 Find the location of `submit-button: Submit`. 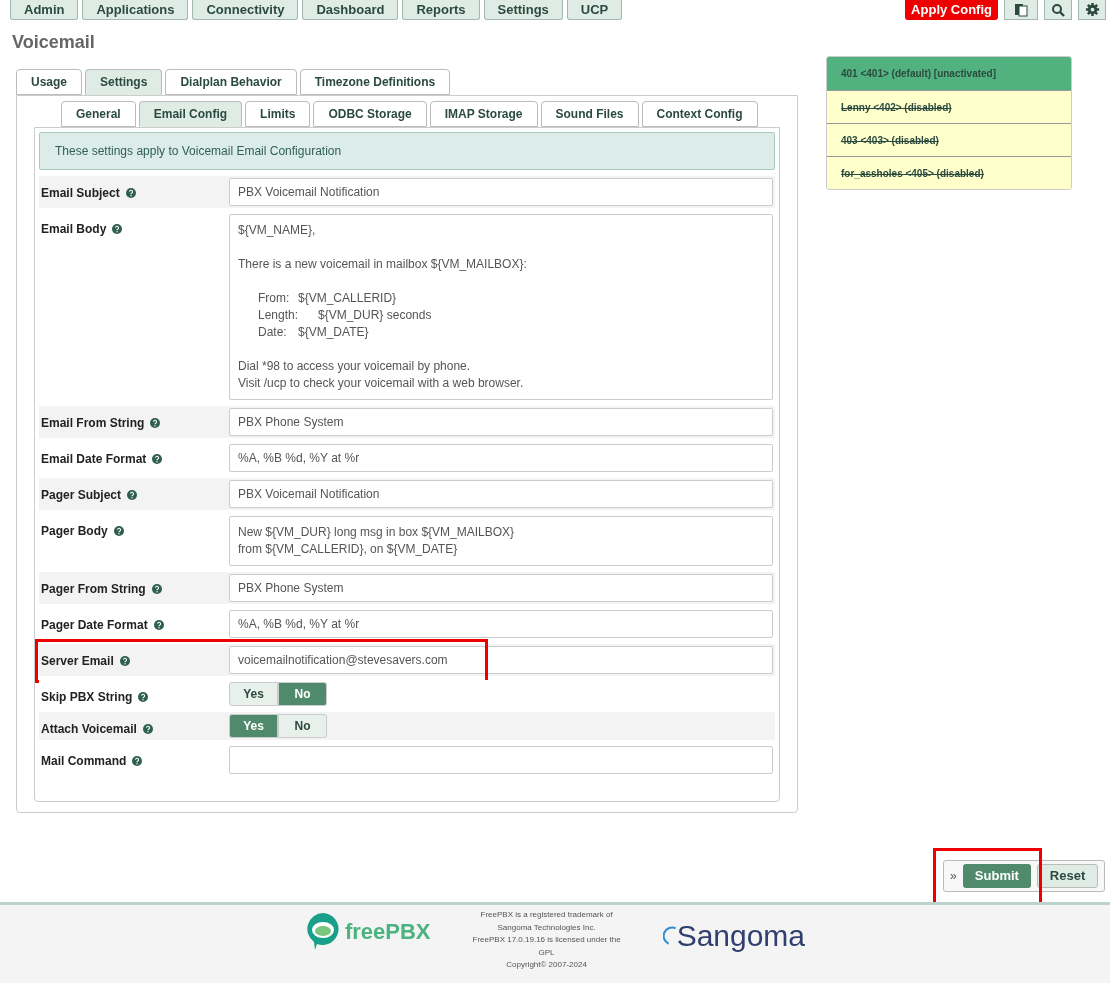

submit-button: Submit is located at coordinates (997, 876).